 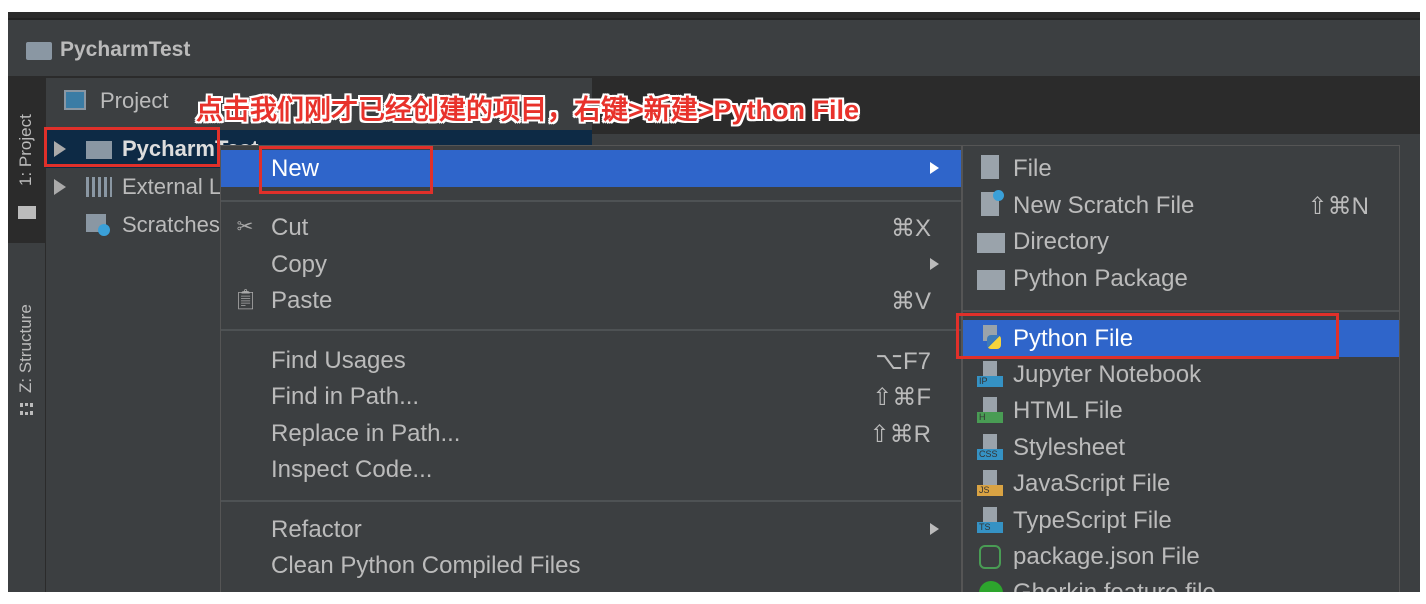 What do you see at coordinates (591, 300) in the screenshot?
I see `menu-item-paste: 📋︎ Paste ⌘V` at bounding box center [591, 300].